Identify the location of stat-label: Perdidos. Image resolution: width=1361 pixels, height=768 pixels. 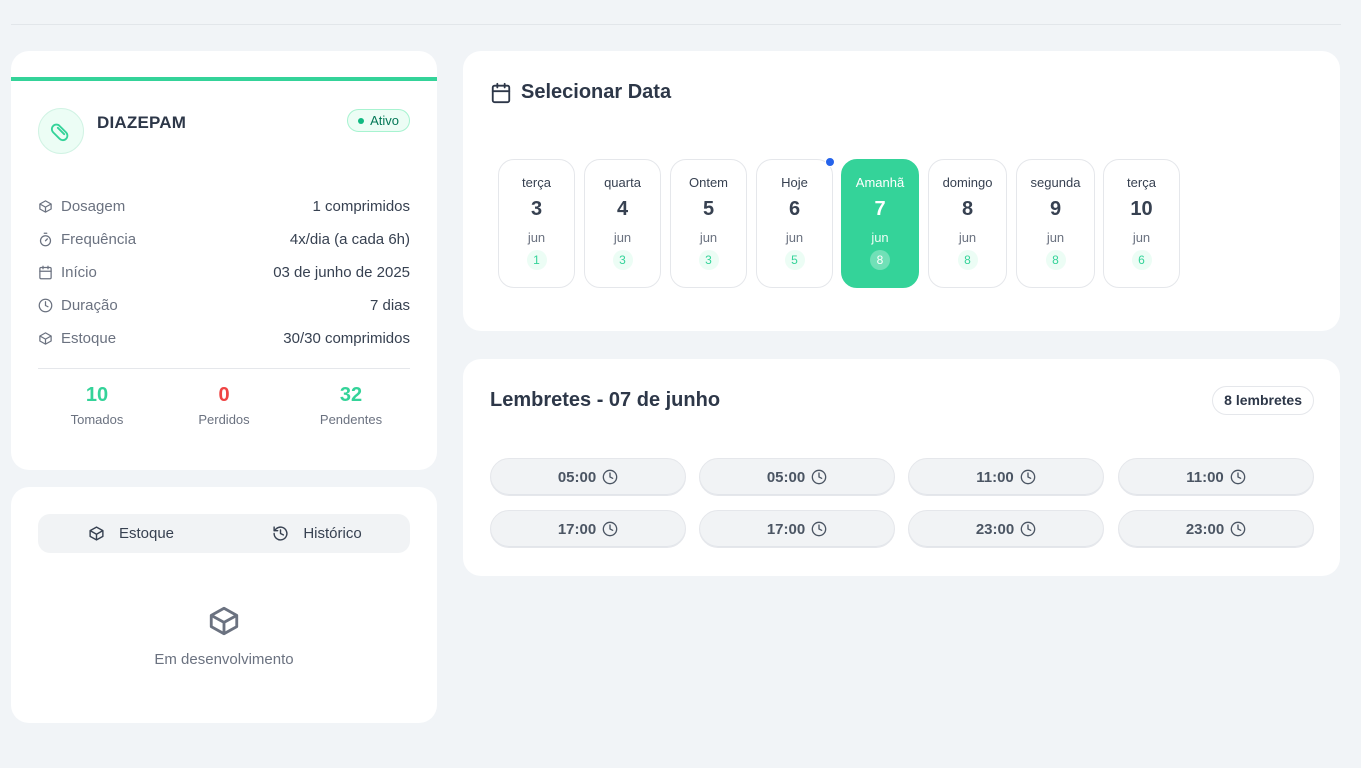
(224, 419).